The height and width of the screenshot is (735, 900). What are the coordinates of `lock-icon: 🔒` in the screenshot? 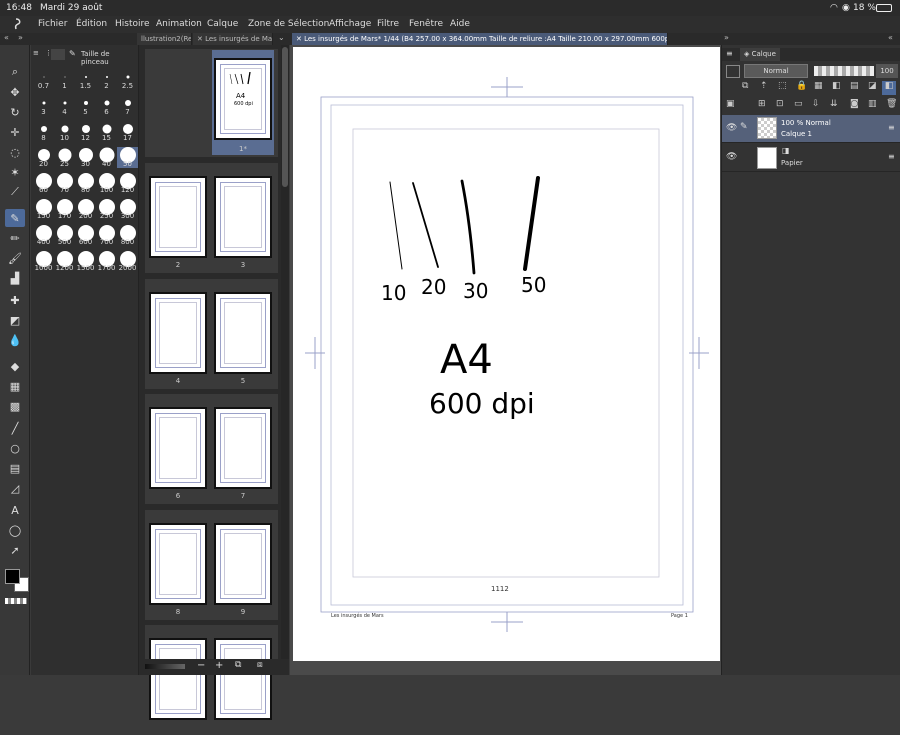 It's located at (801, 86).